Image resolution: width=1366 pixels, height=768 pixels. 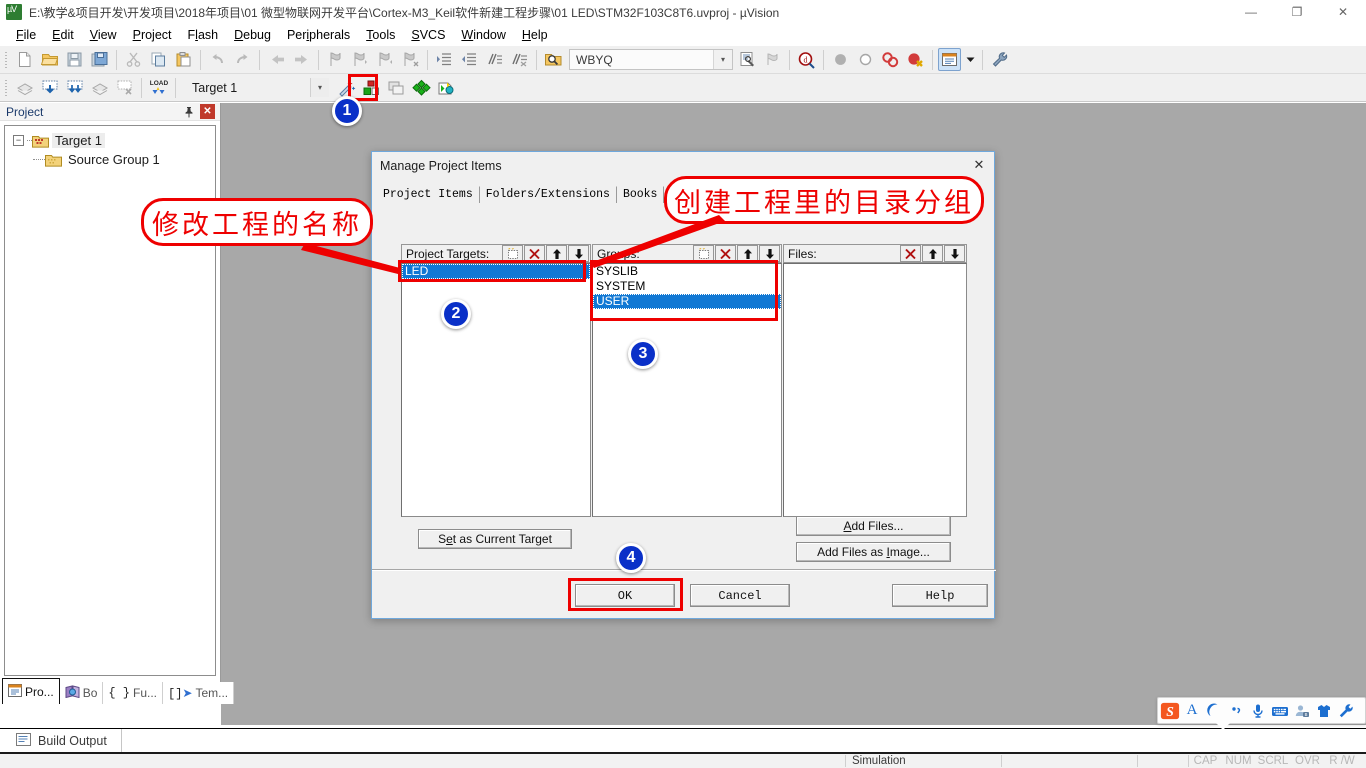 What do you see at coordinates (1251, 12) in the screenshot?
I see `minimize-button: —` at bounding box center [1251, 12].